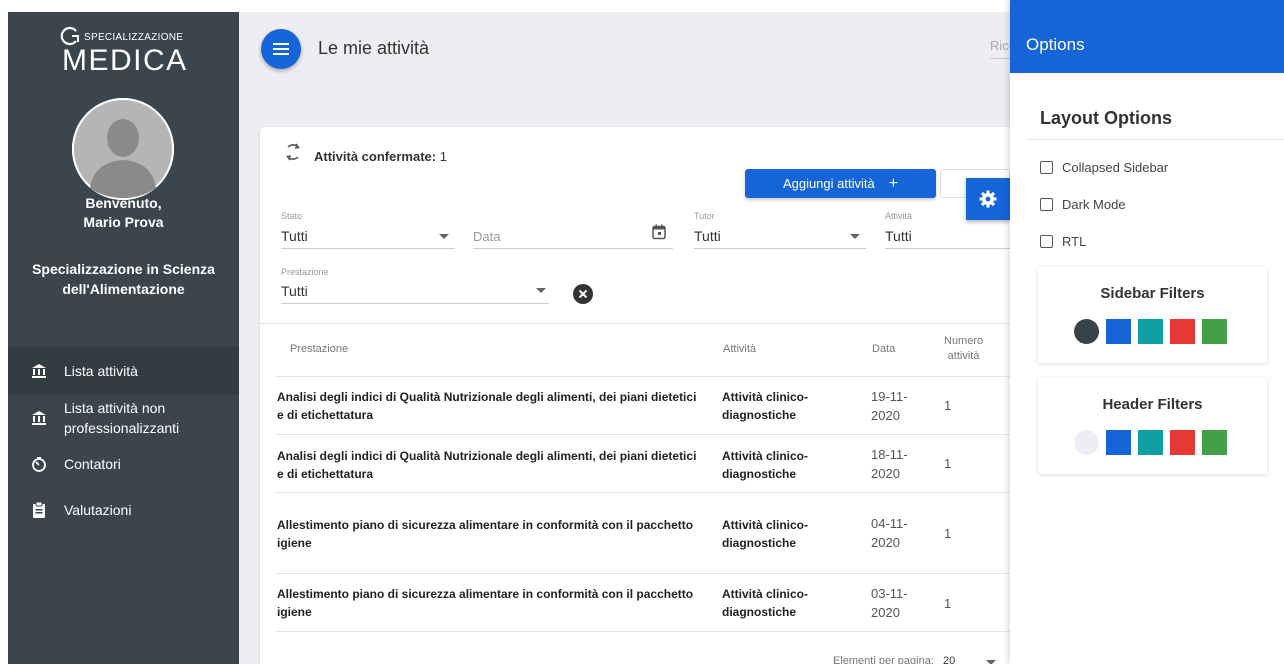 This screenshot has height=664, width=1284. I want to click on sidebar-filters-card: Sidebar Filters, so click(1152, 315).